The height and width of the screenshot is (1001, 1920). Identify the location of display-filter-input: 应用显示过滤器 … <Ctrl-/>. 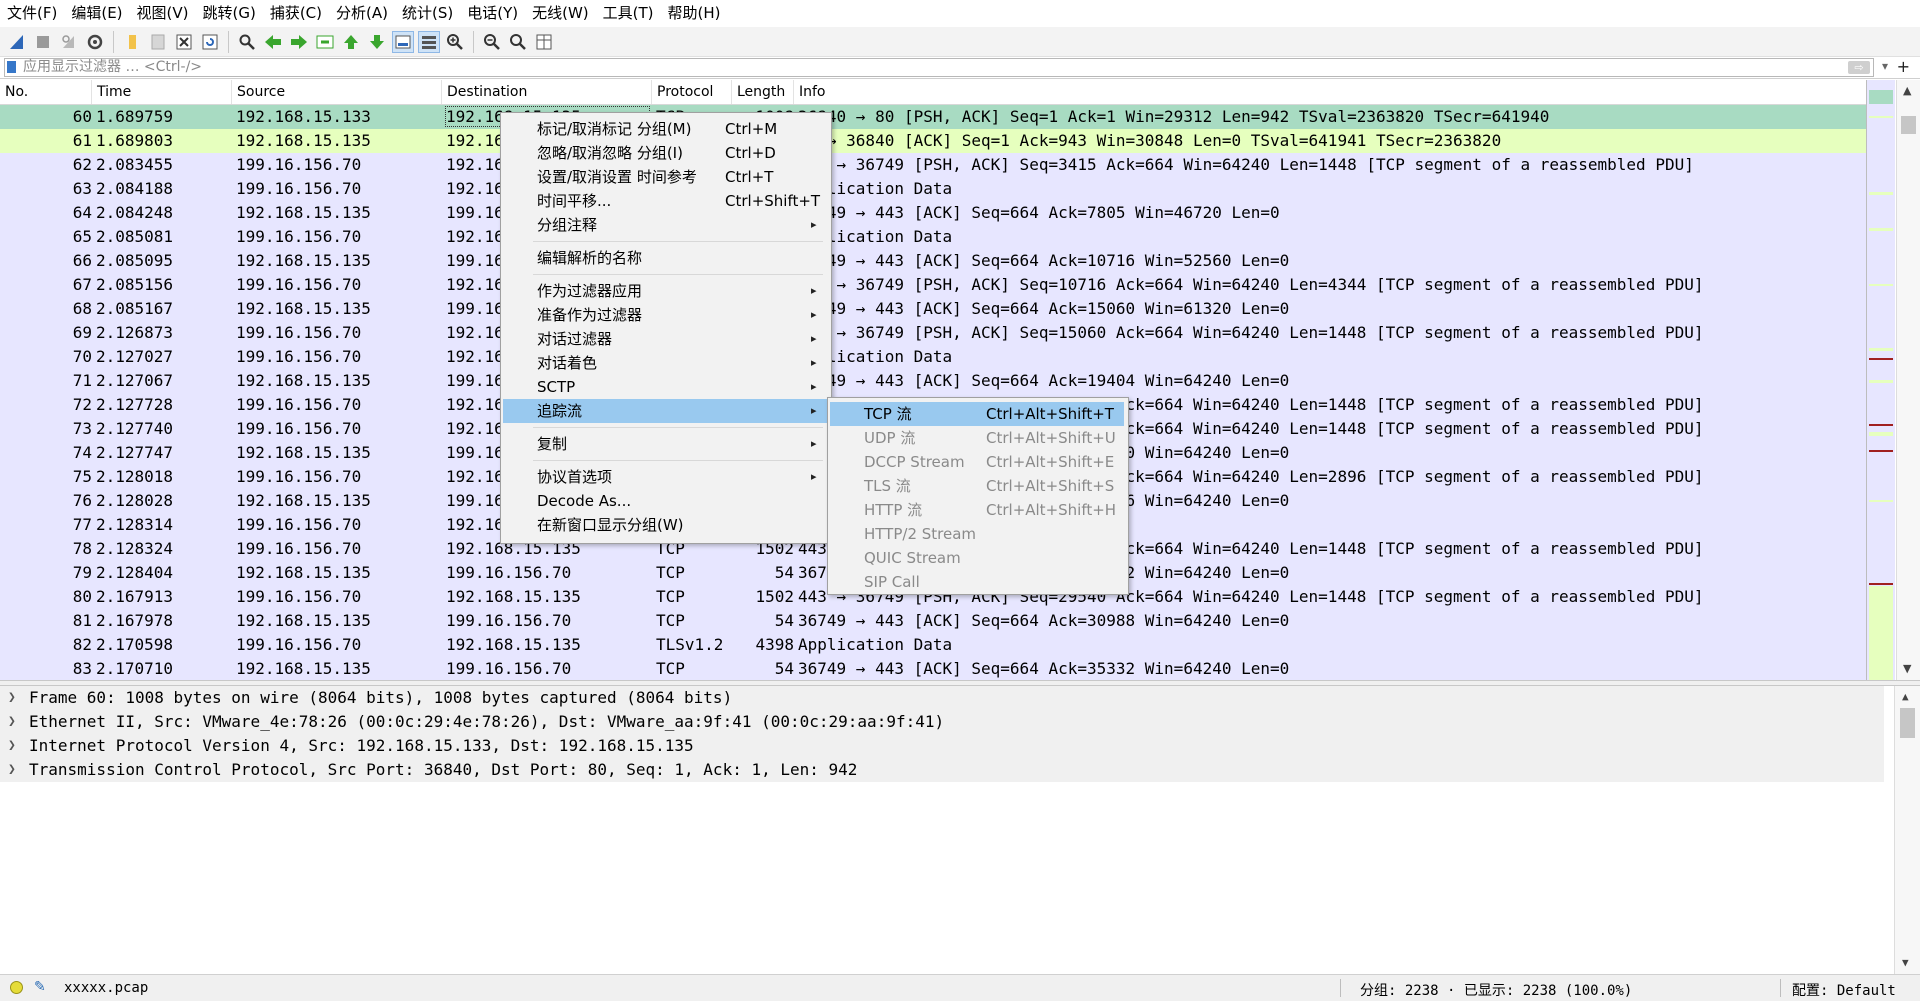
(939, 67).